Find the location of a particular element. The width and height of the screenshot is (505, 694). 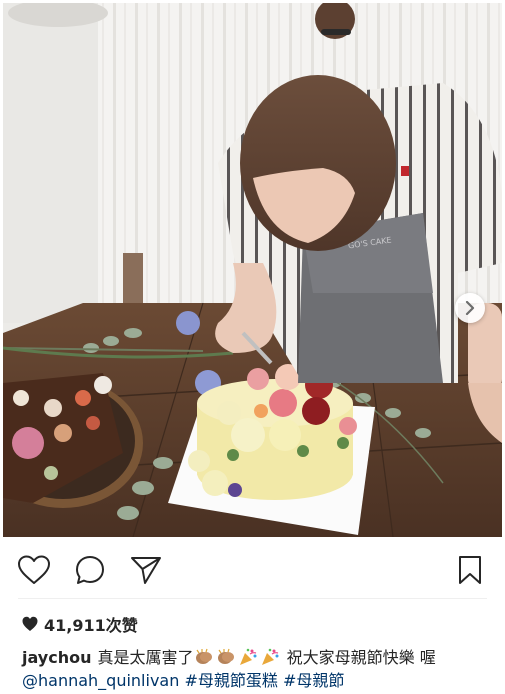

bookmark-icon is located at coordinates (470, 570).